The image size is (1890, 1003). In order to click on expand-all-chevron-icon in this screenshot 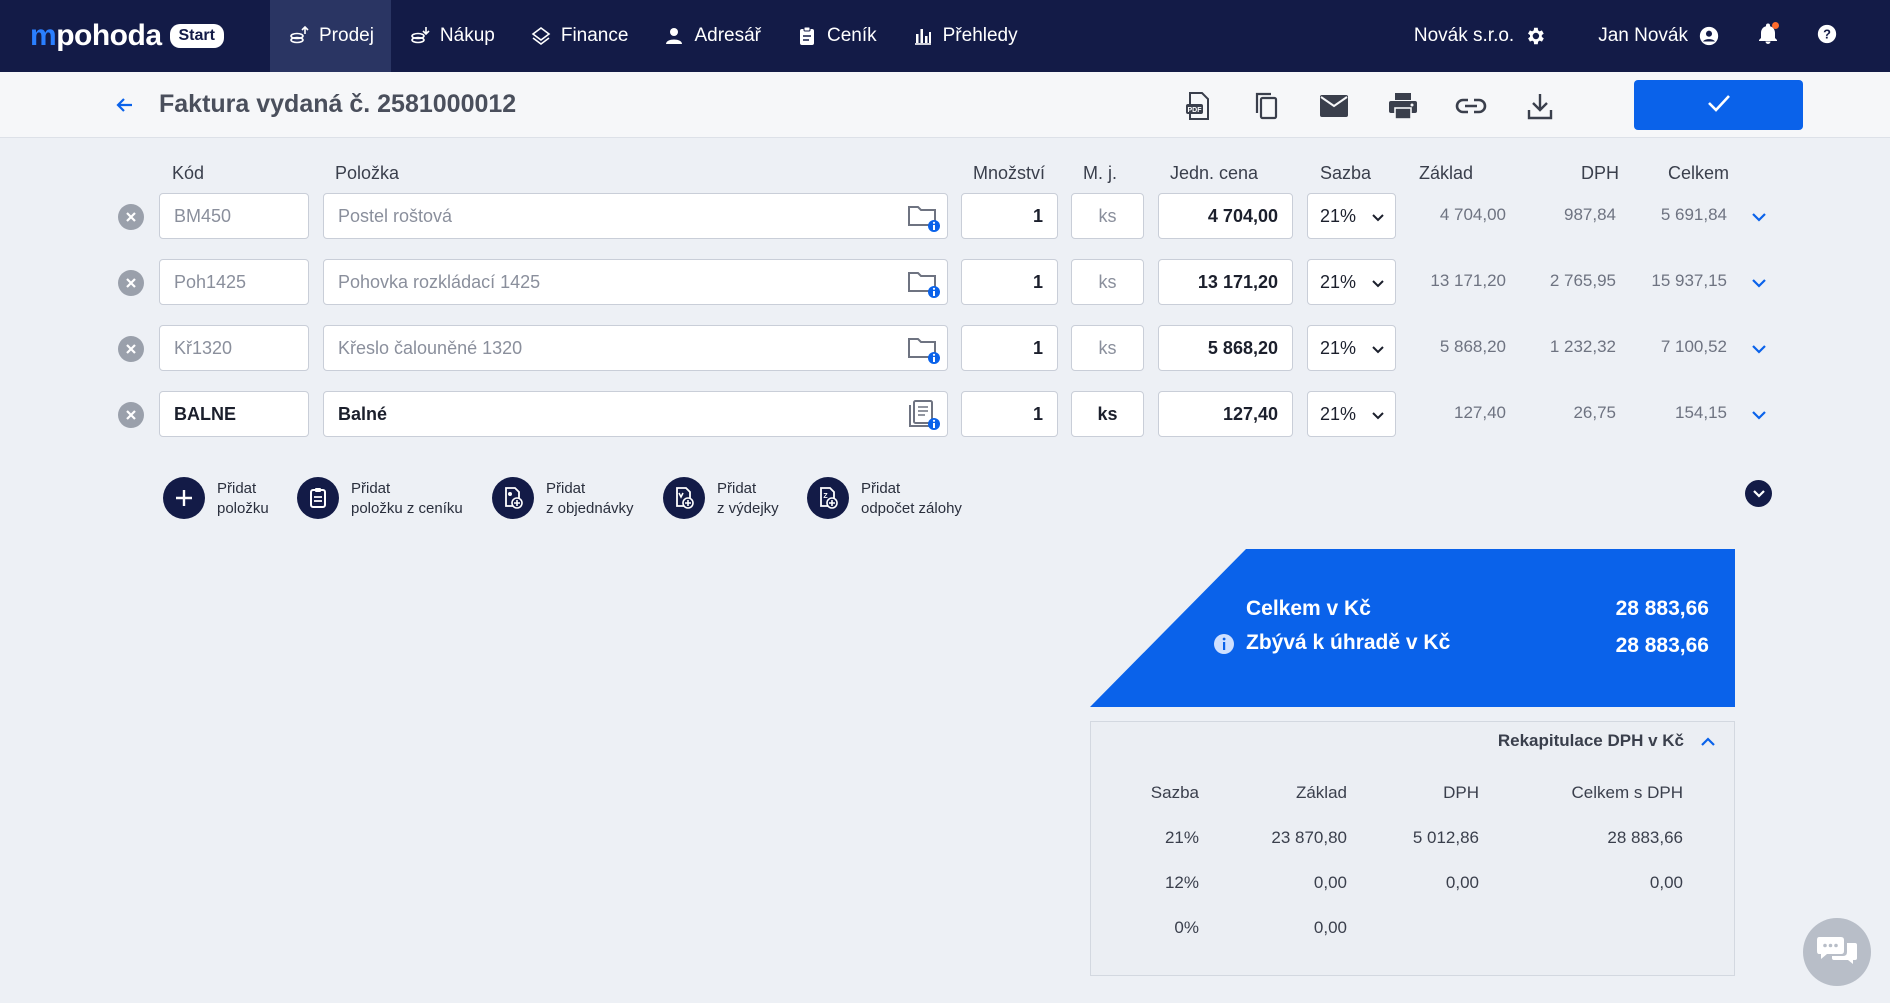, I will do `click(1758, 493)`.